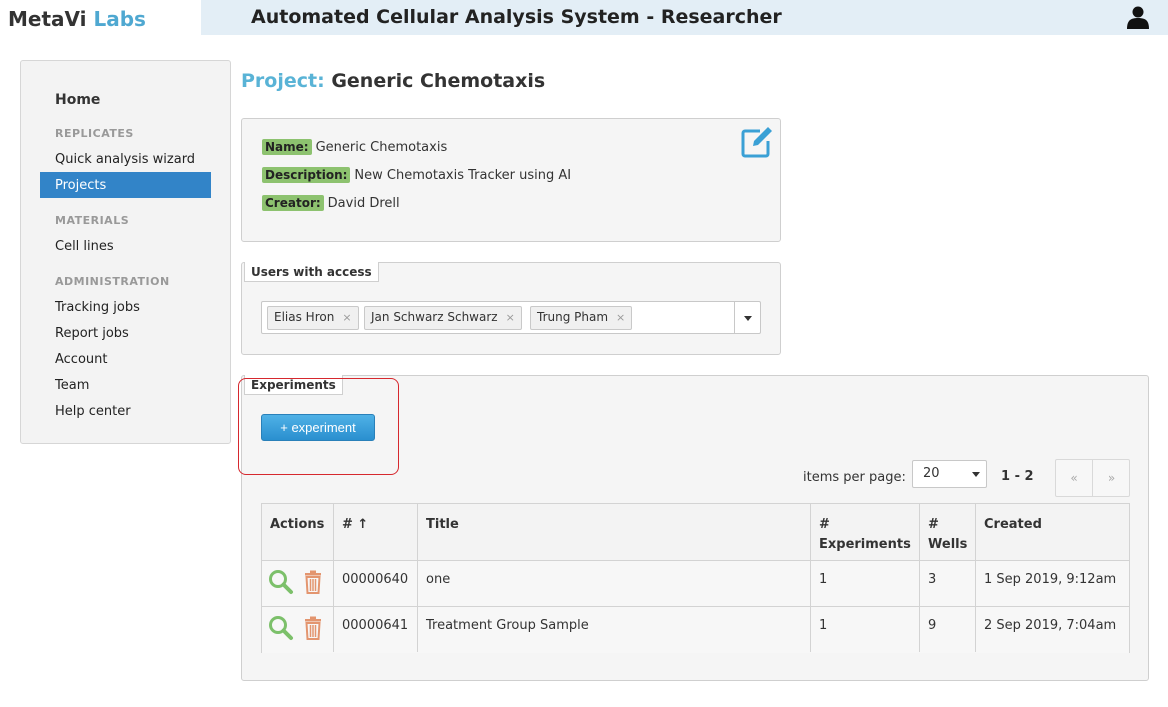 The width and height of the screenshot is (1168, 707). I want to click on sidebar-section-materials: MATERIALS, so click(92, 220).